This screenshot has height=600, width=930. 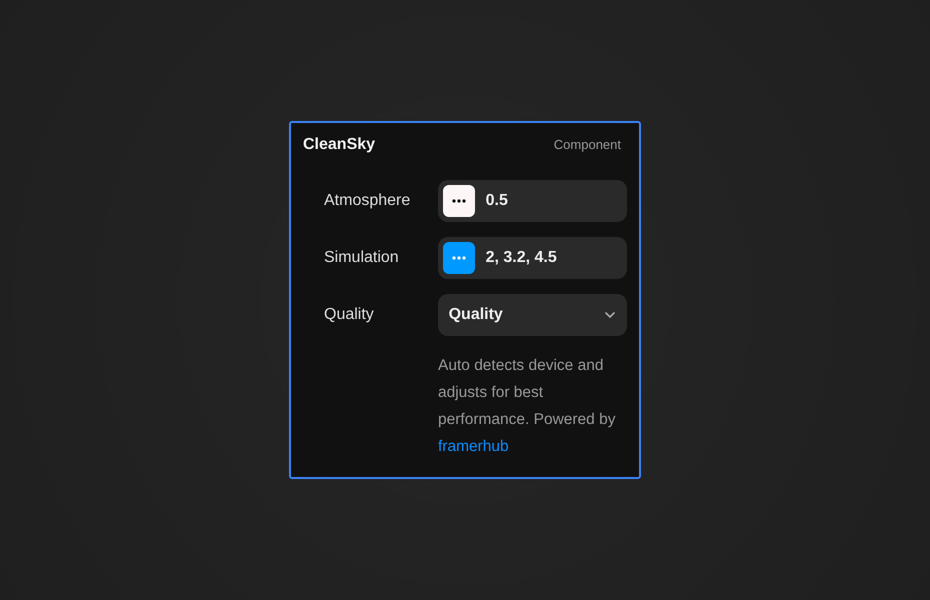 What do you see at coordinates (349, 315) in the screenshot?
I see `field-label: Quality` at bounding box center [349, 315].